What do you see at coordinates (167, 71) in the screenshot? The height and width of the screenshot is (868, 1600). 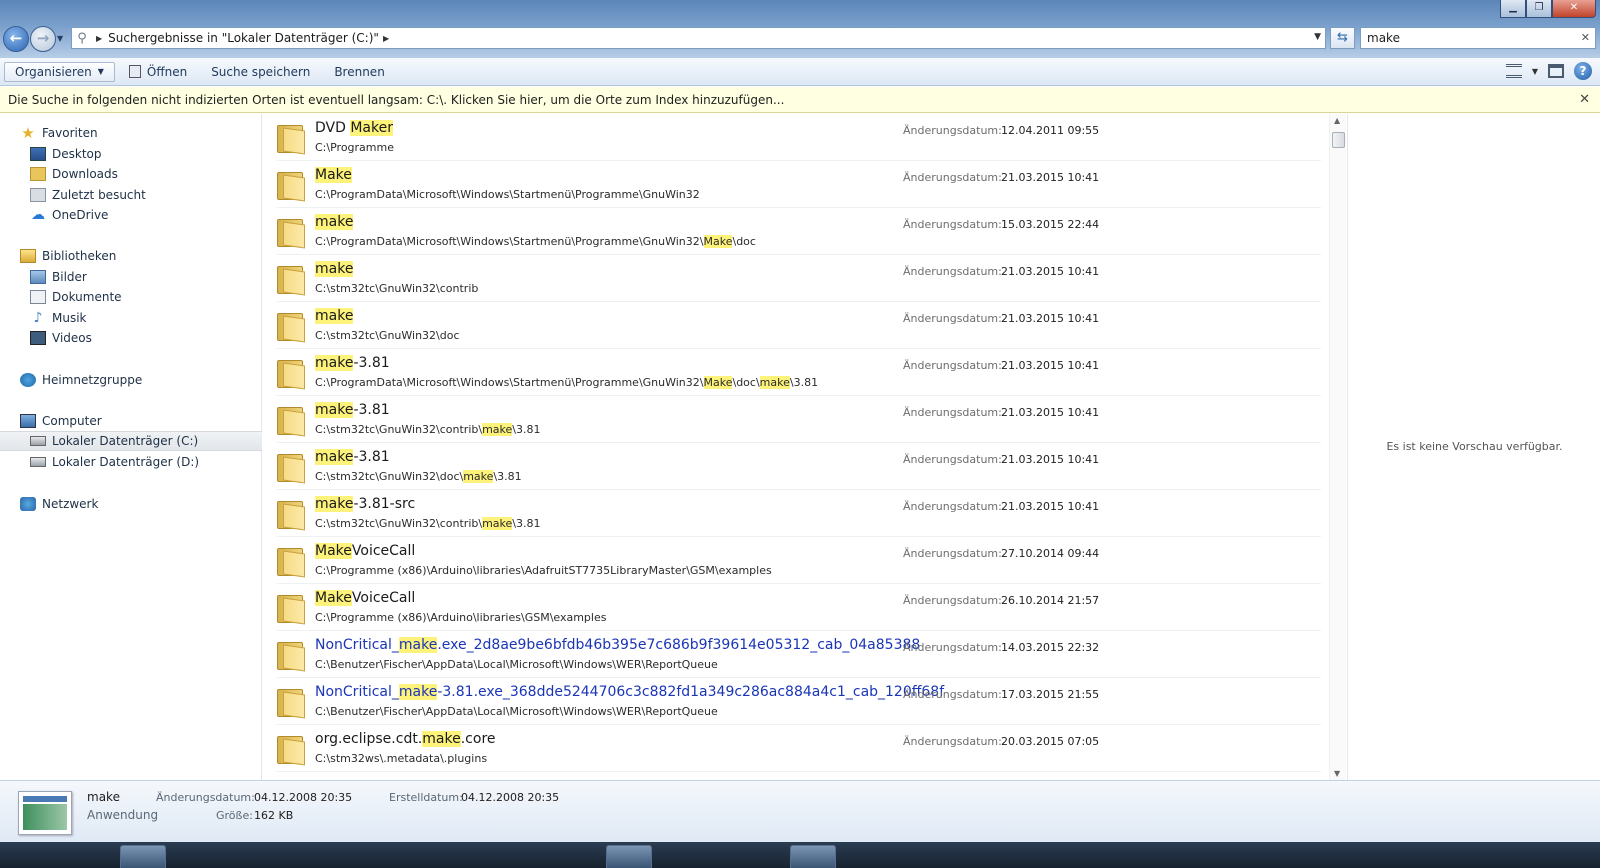 I see `open-label: Öffnen` at bounding box center [167, 71].